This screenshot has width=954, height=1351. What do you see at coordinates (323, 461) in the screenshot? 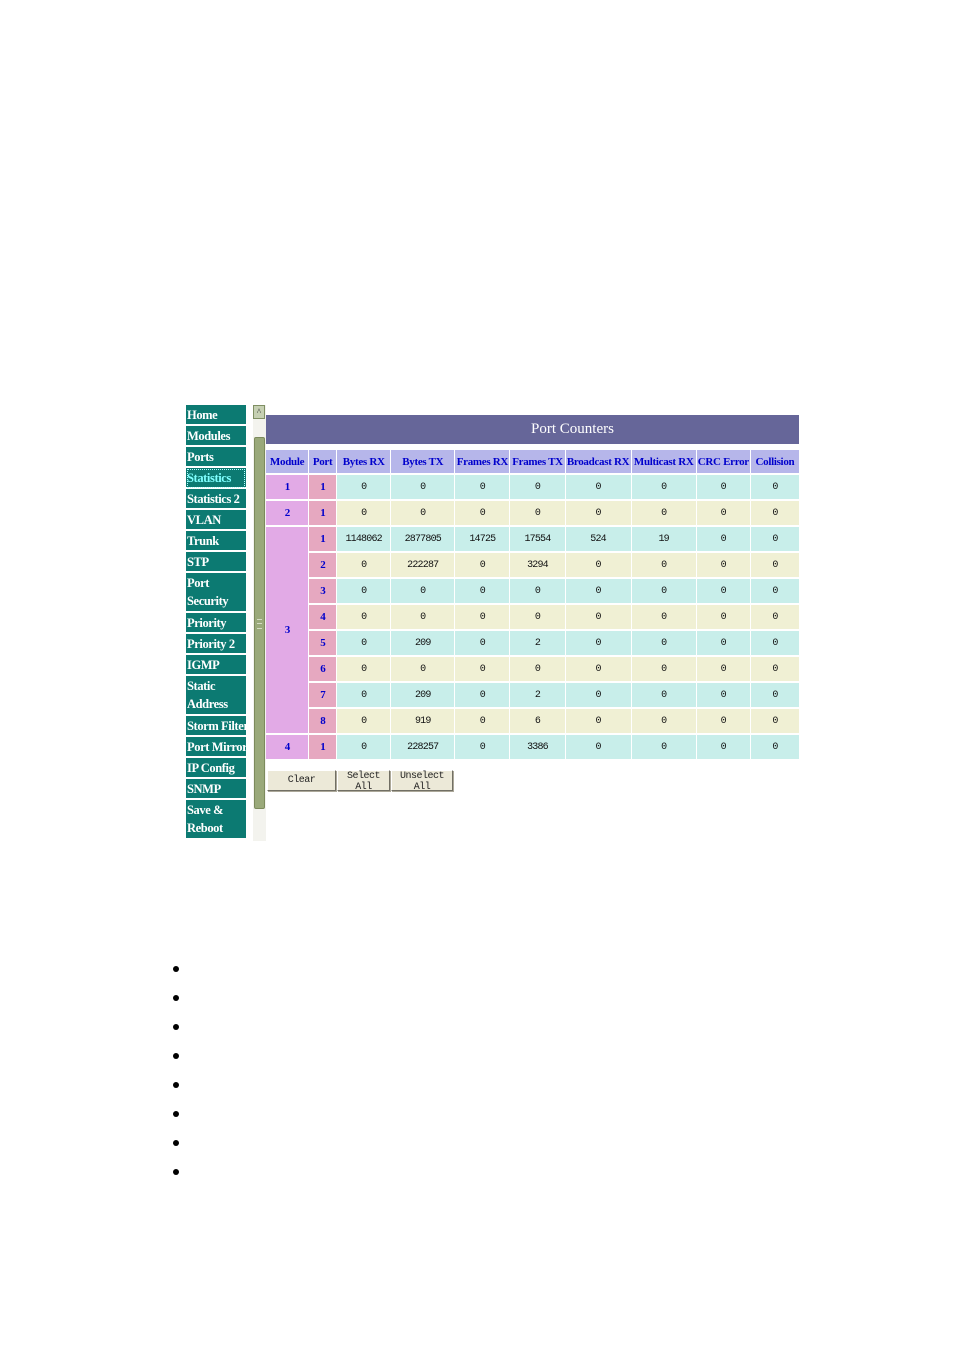
I see `column-header-port: Port` at bounding box center [323, 461].